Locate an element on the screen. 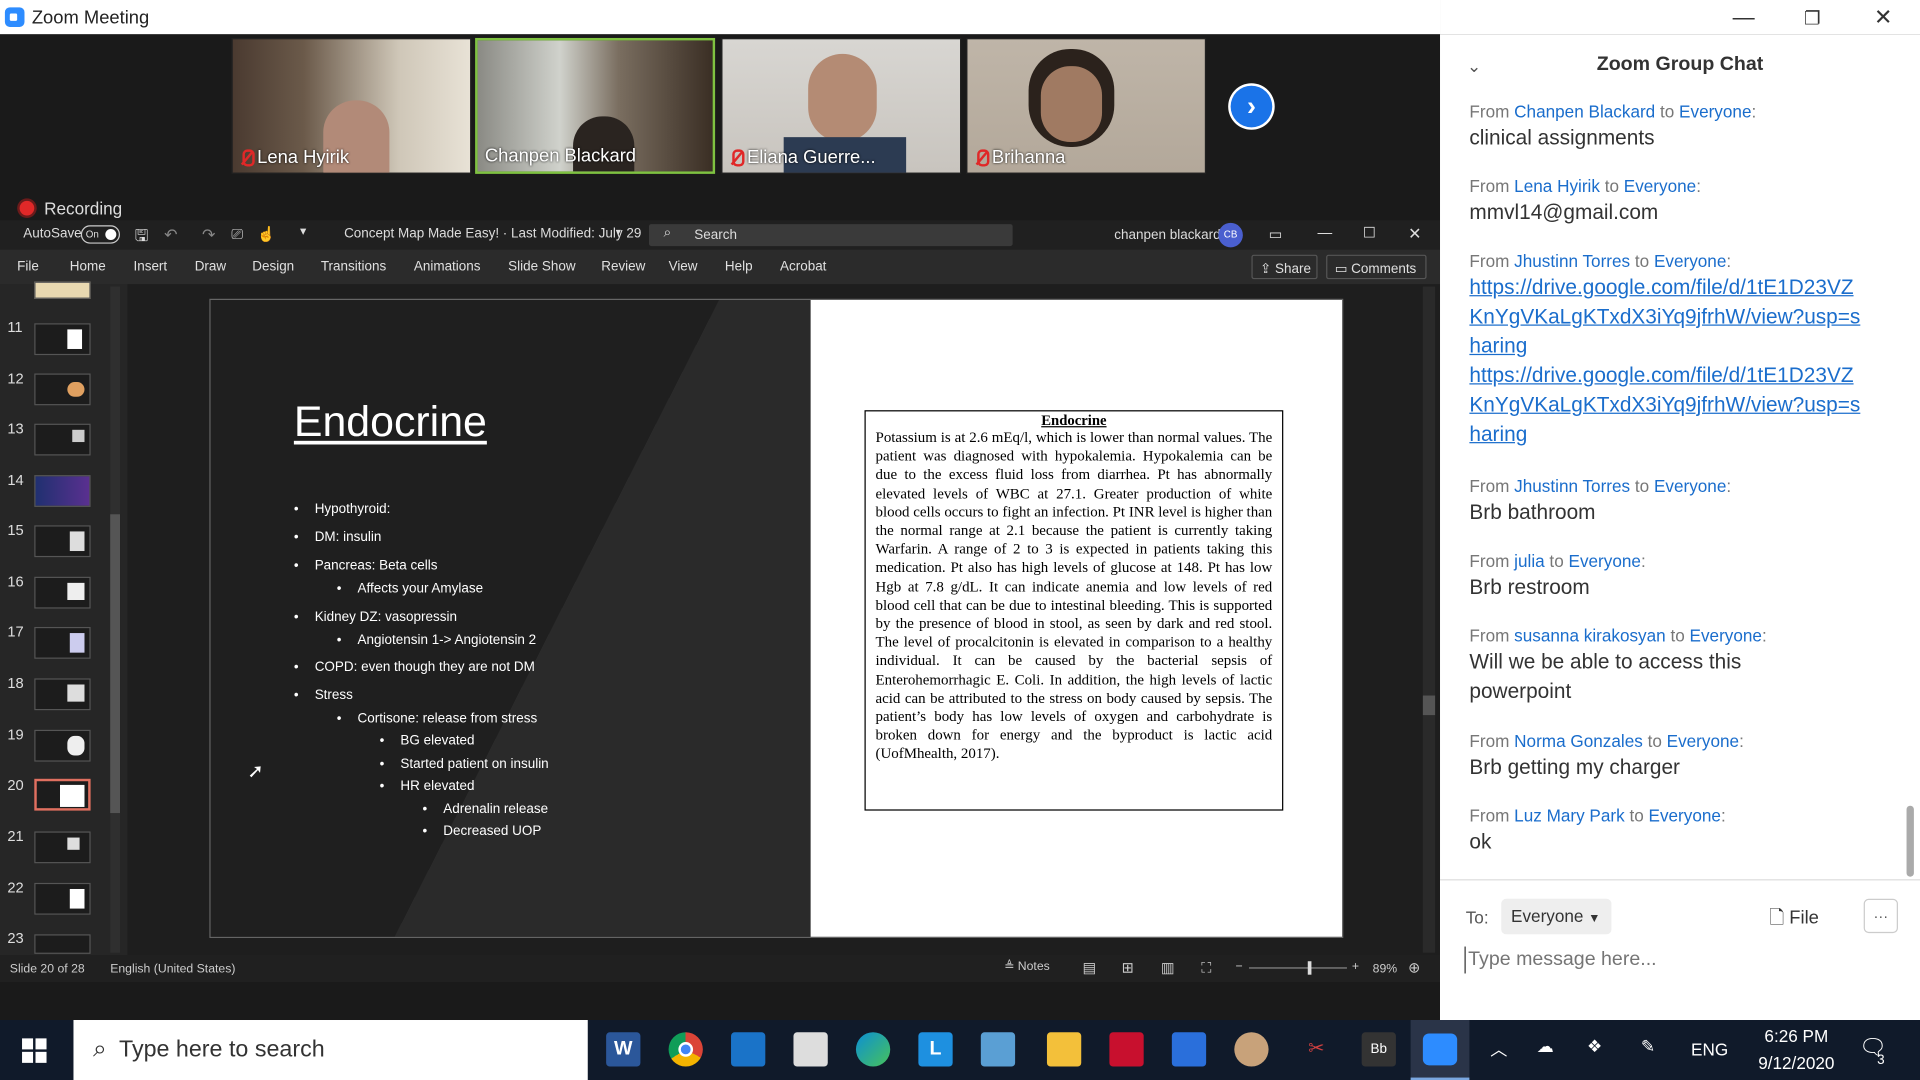  notes-button: ≜ Notes is located at coordinates (1027, 966).